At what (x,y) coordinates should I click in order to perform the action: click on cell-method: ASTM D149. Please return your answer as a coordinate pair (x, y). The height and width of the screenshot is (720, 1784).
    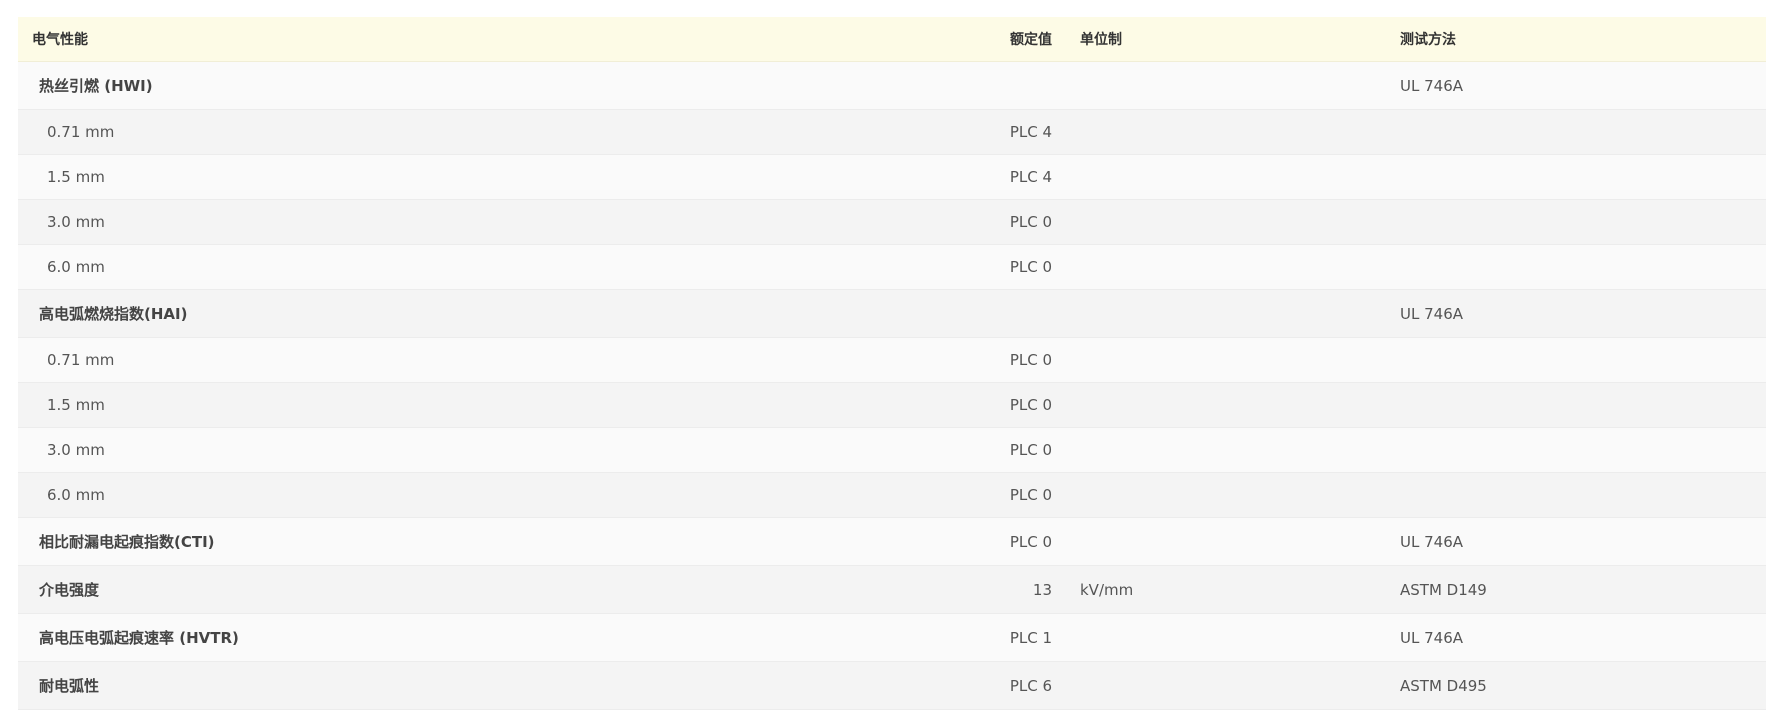
    Looking at the image, I should click on (1443, 589).